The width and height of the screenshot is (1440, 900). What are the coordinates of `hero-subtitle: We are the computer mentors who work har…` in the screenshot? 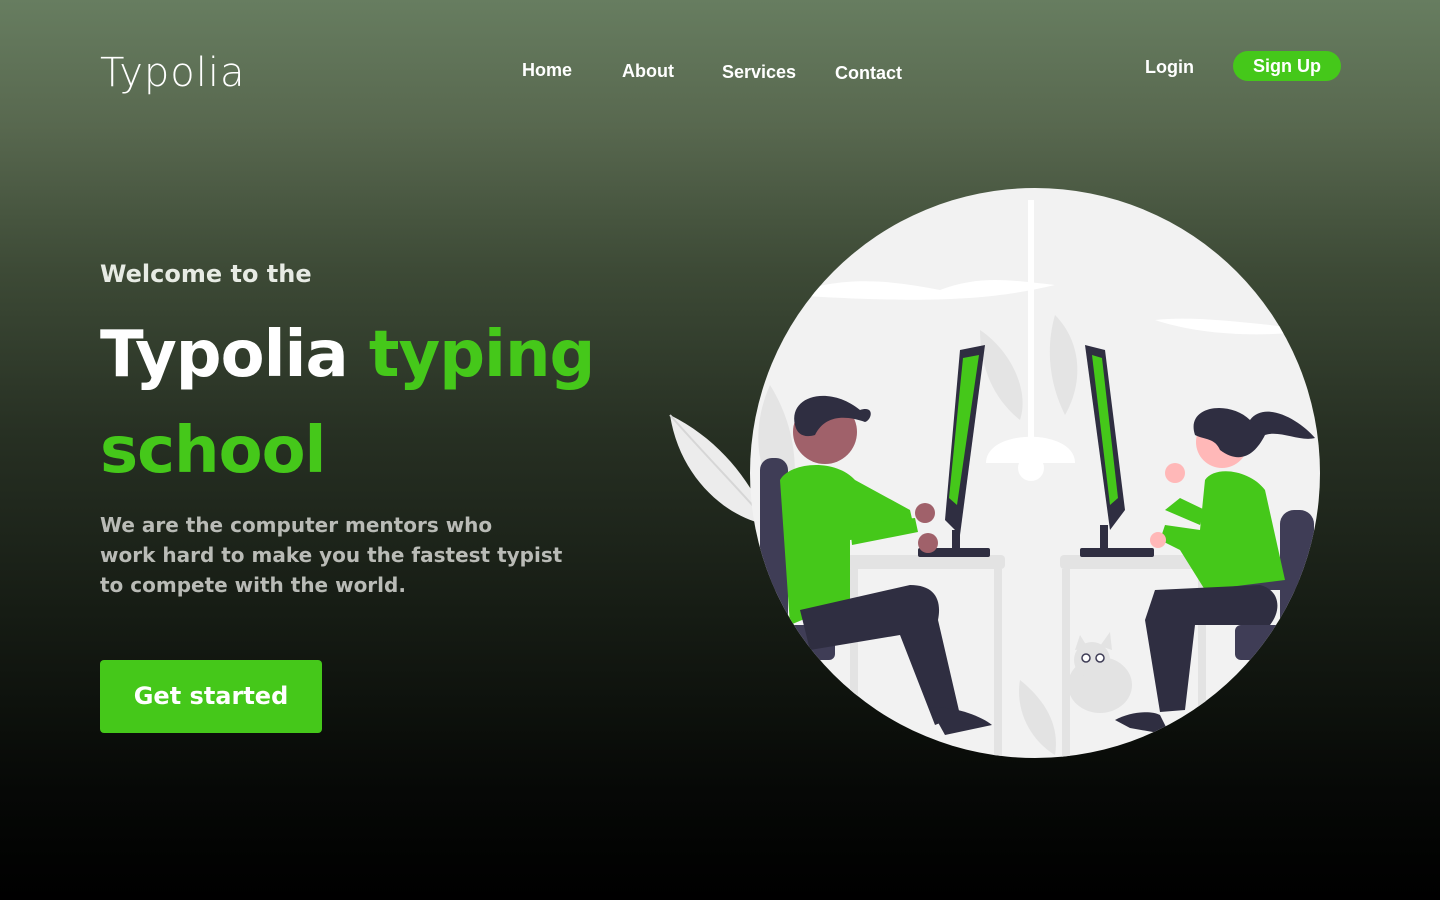 It's located at (331, 555).